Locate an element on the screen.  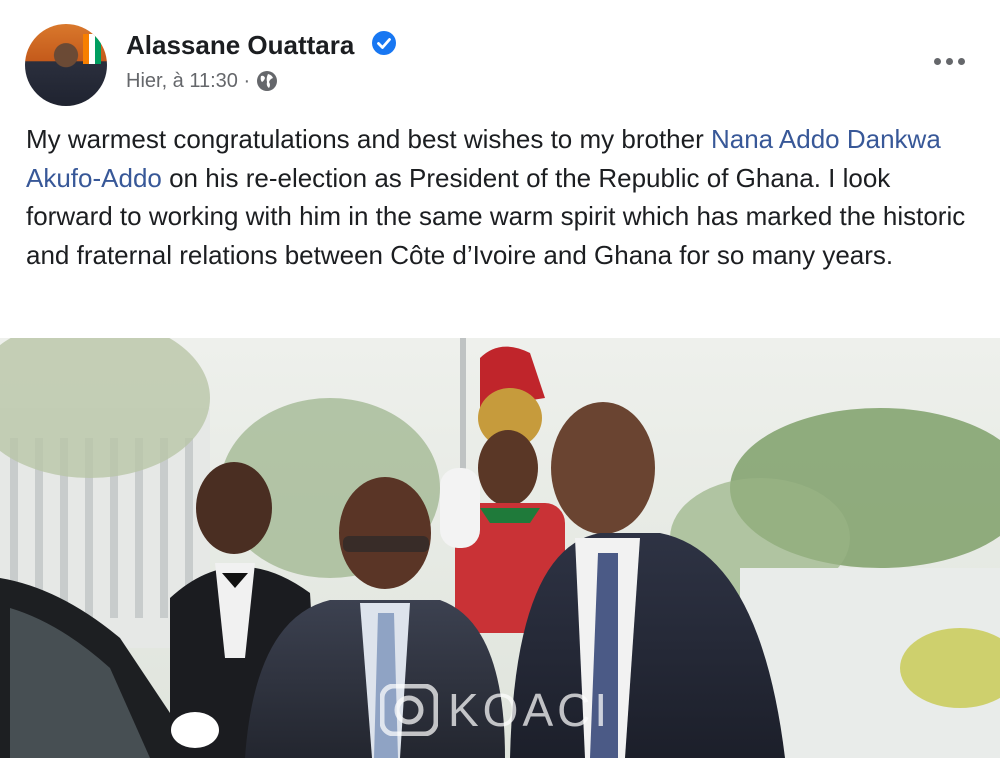
author-avatar is located at coordinates (66, 65).